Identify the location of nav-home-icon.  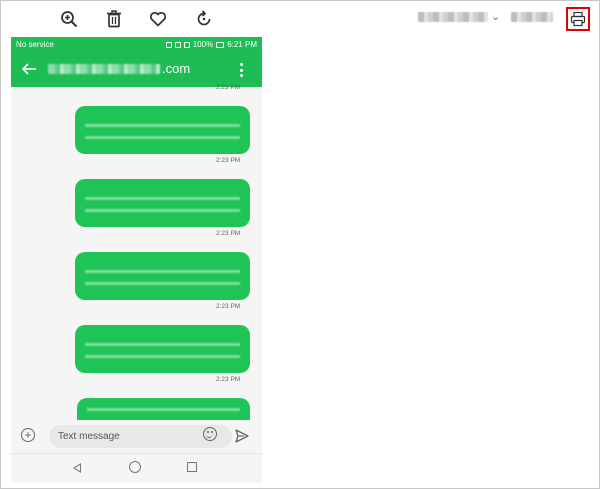
(135, 467).